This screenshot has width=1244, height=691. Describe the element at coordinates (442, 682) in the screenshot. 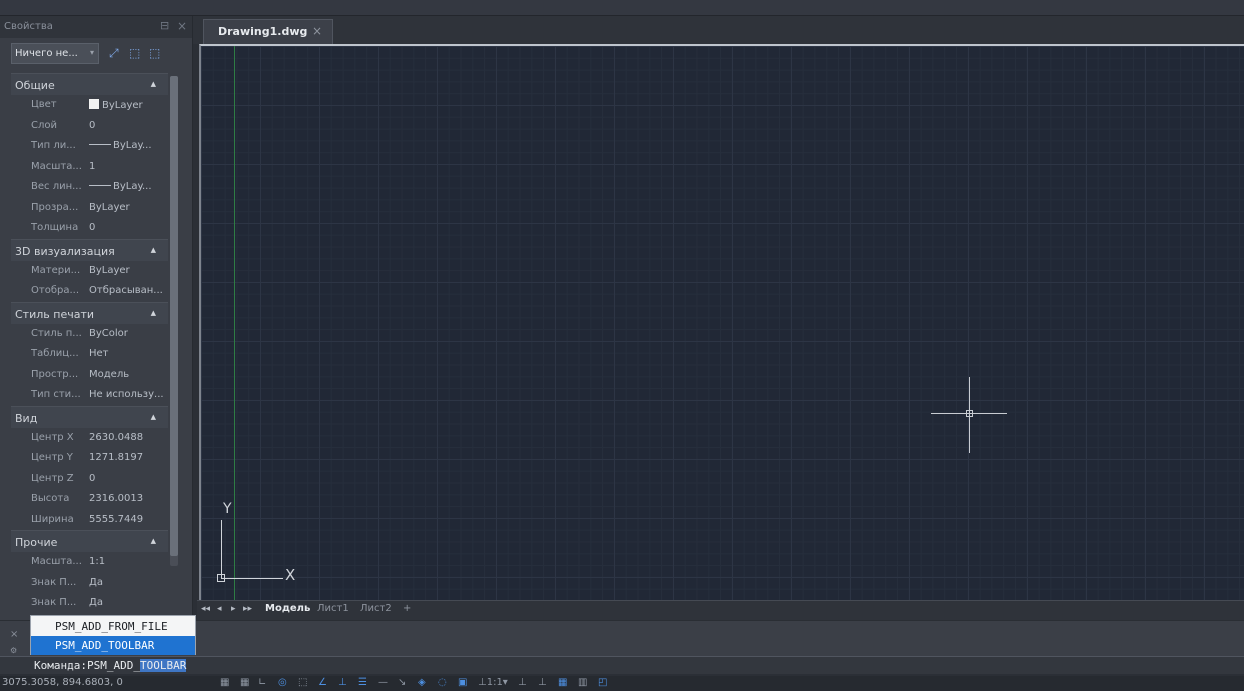

I see `dynamic-ucs-icon: ◌` at that location.